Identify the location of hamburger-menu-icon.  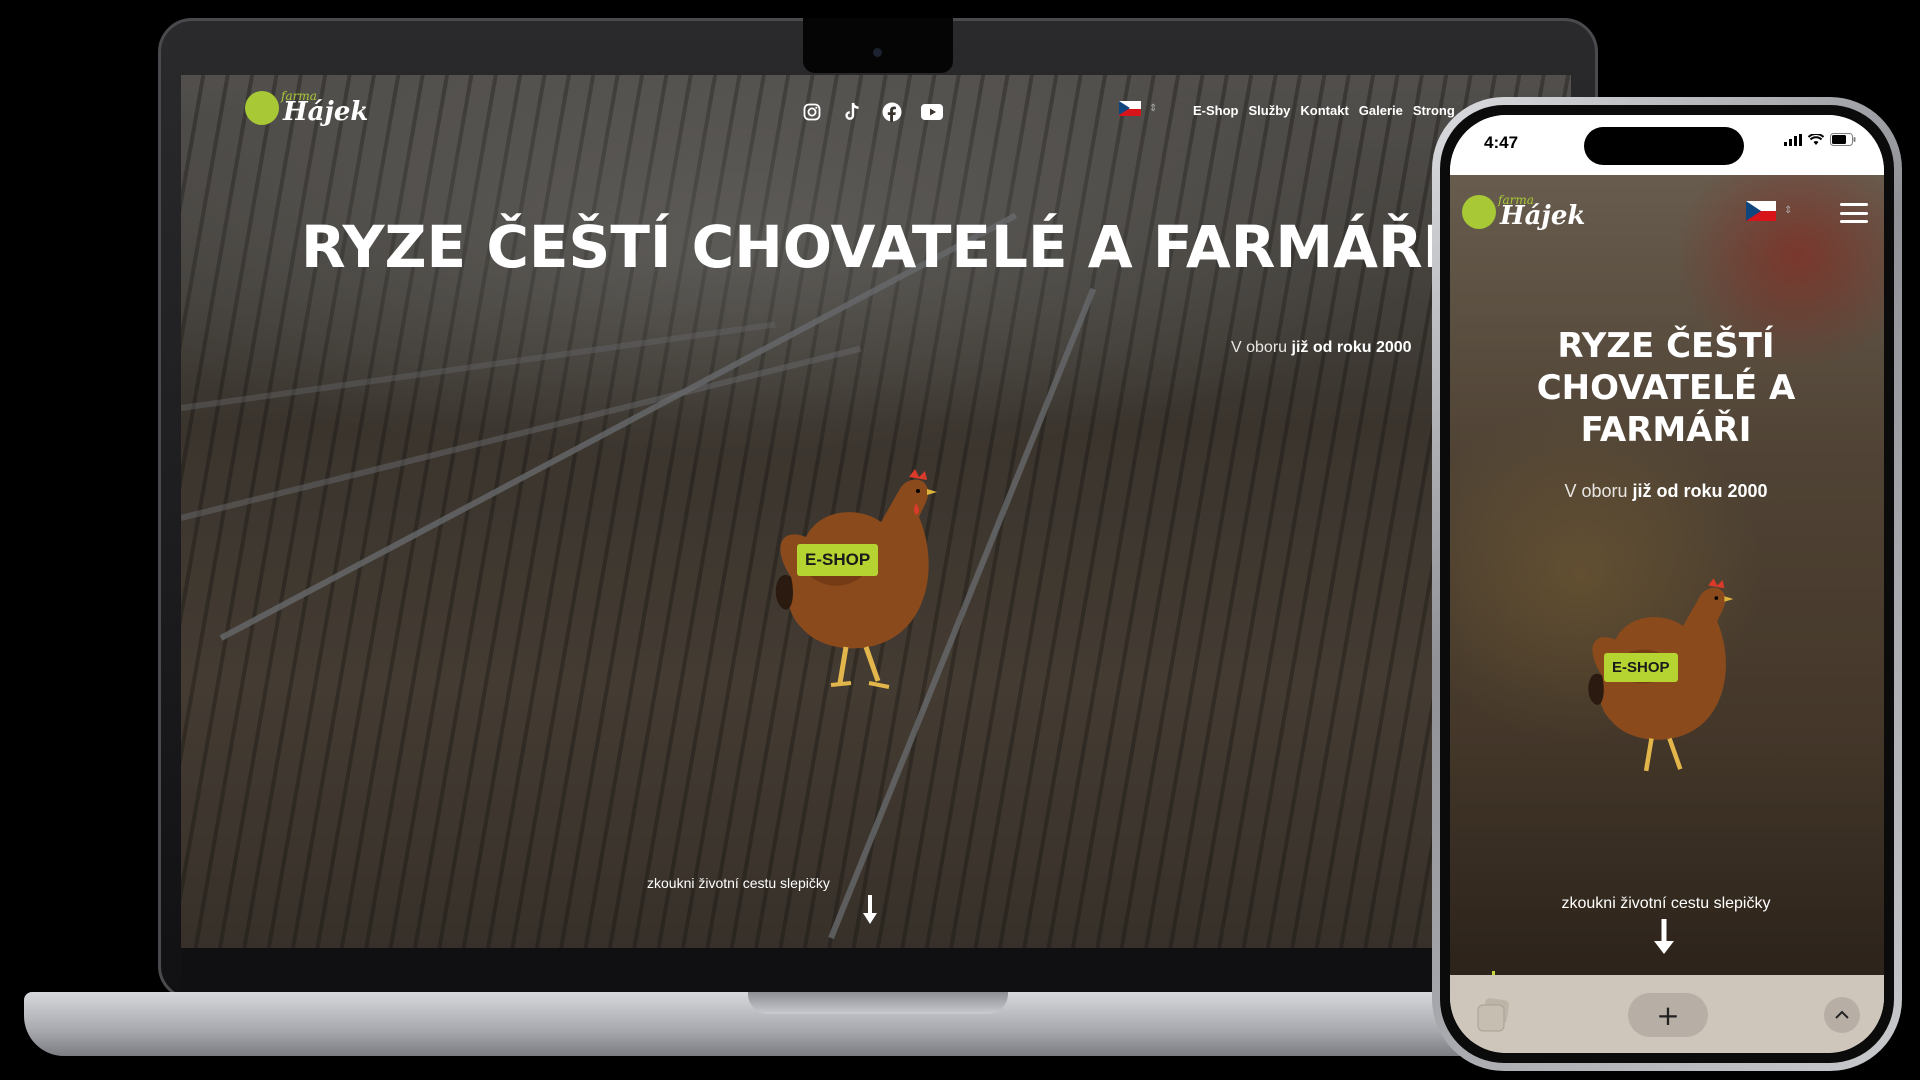
(1854, 213).